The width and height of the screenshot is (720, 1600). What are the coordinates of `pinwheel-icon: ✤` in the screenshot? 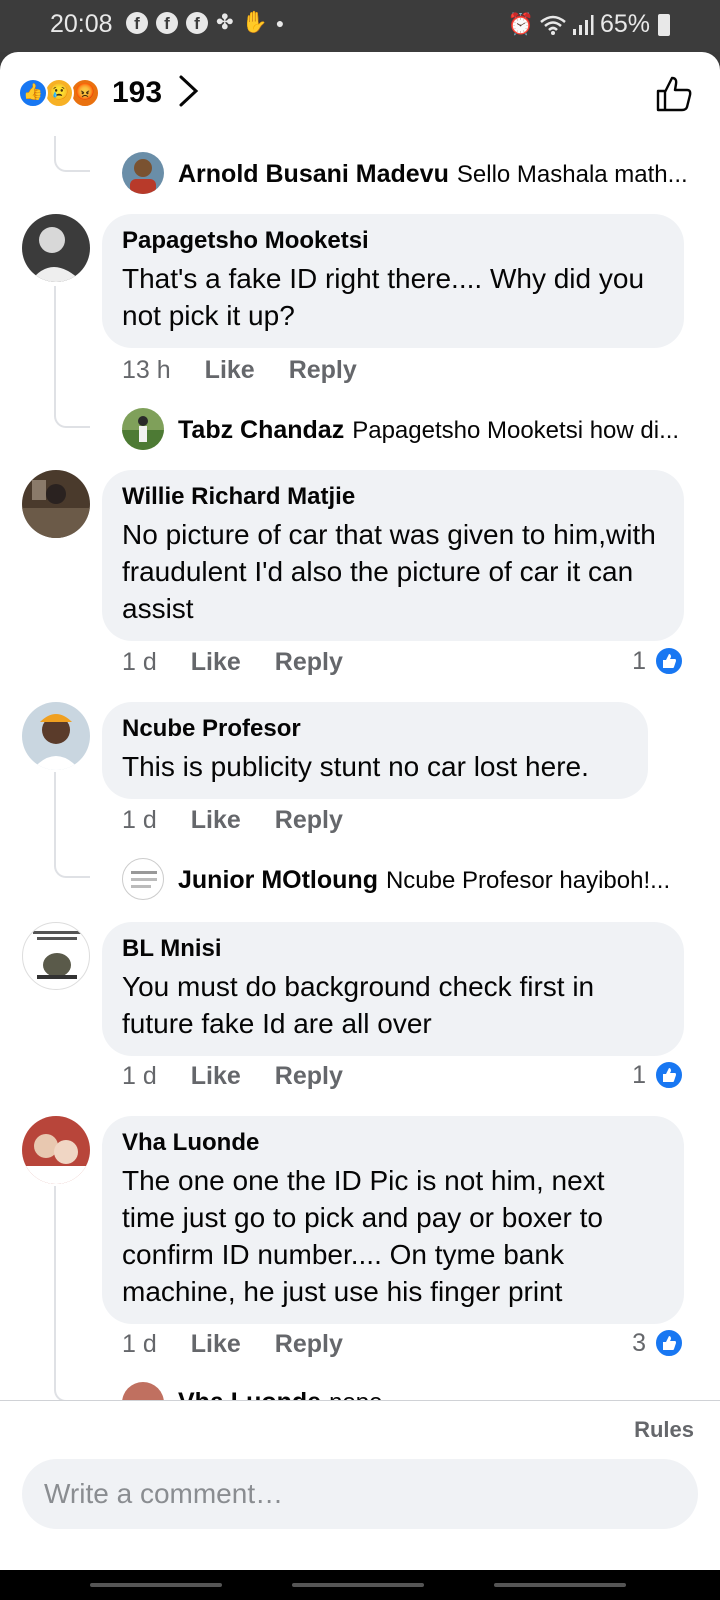 It's located at (225, 22).